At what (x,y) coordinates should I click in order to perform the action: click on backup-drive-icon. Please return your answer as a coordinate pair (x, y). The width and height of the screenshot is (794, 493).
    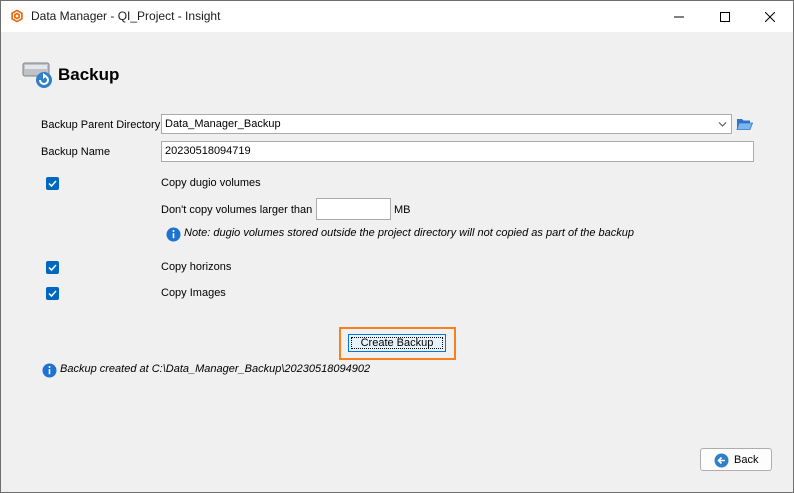
    Looking at the image, I should click on (37, 75).